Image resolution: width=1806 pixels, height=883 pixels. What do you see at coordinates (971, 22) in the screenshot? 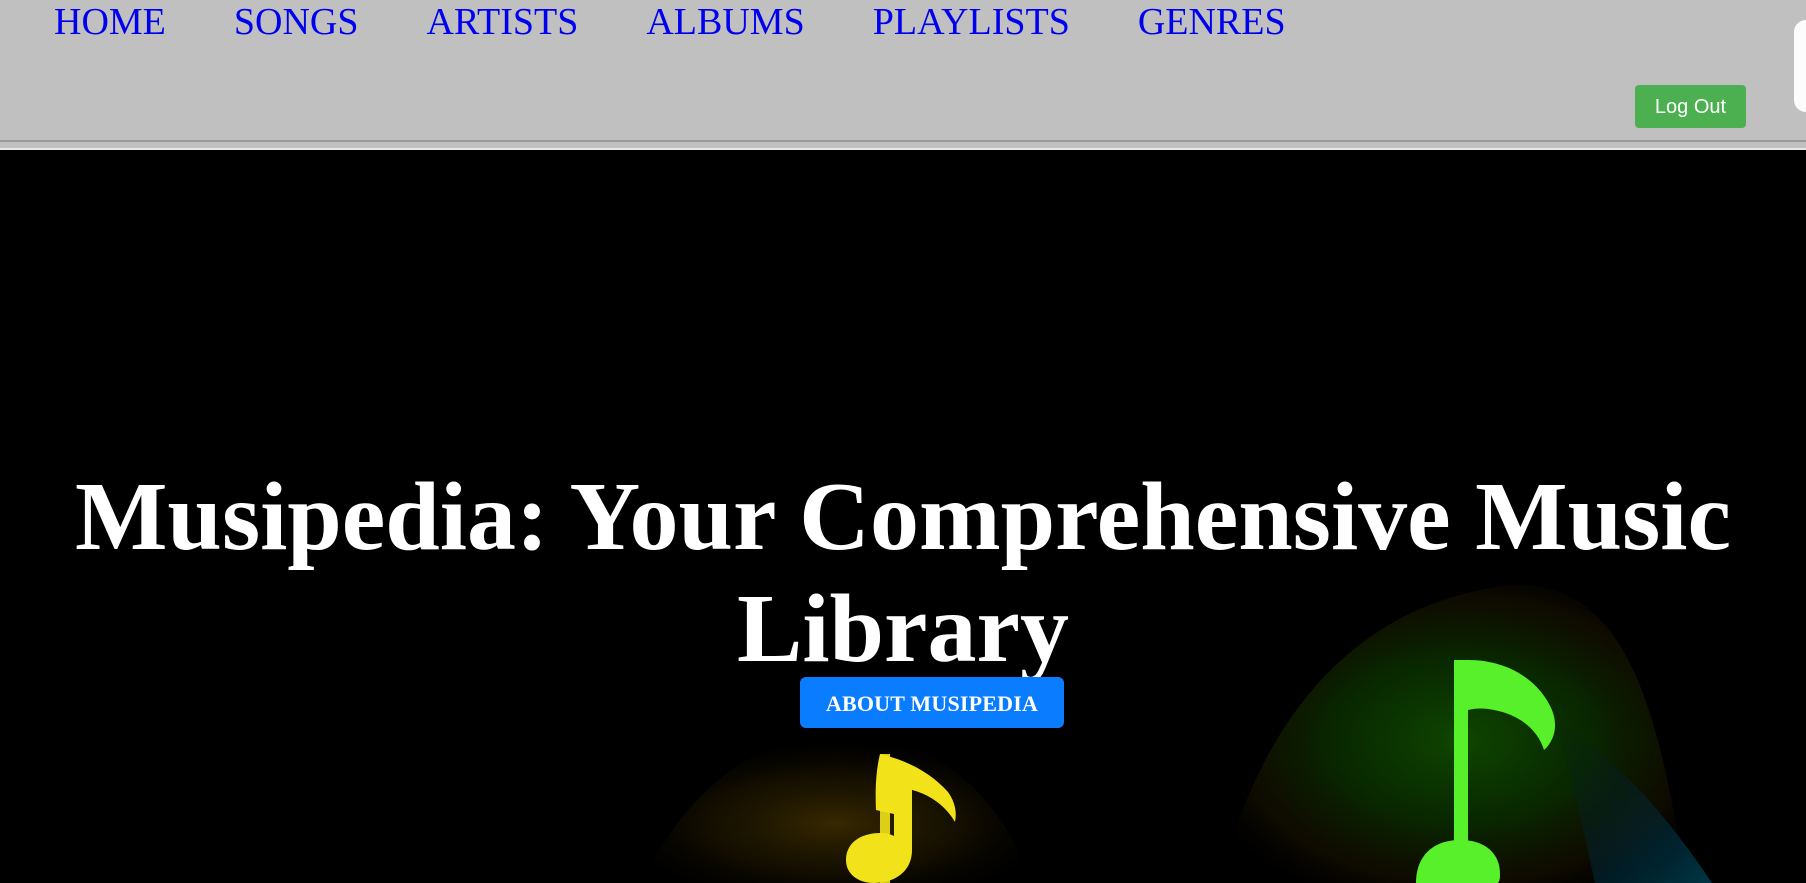
I see `nav-playlists-link: PLAYLISTS` at bounding box center [971, 22].